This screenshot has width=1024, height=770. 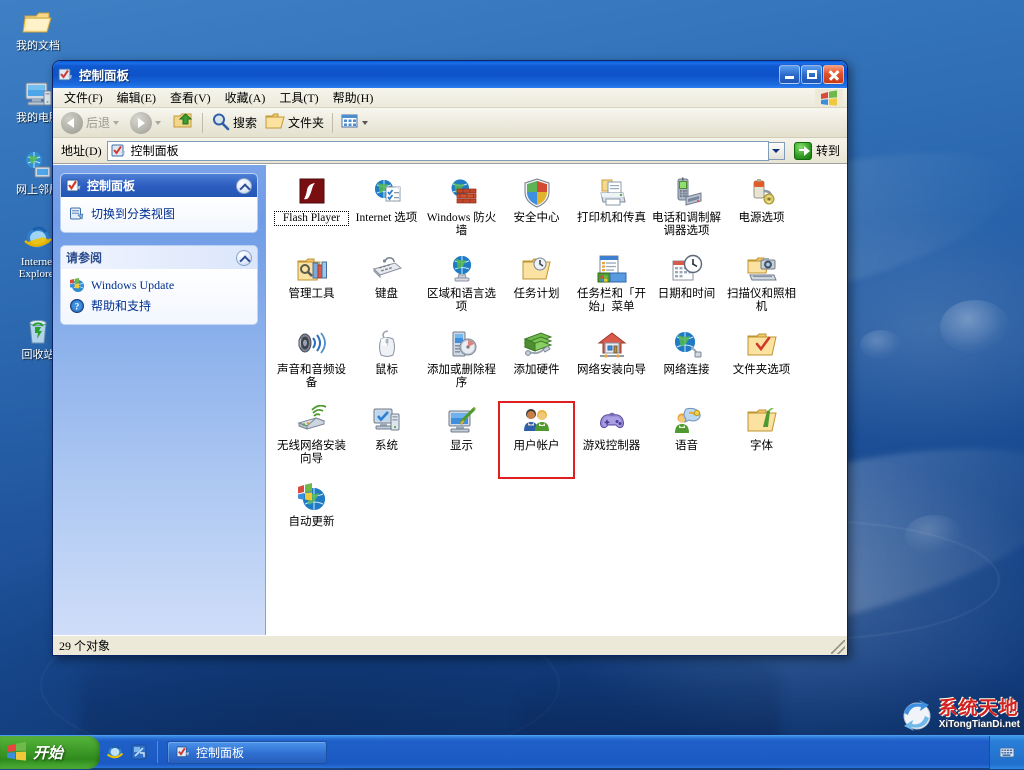 I want to click on cp-item-display: 显示, so click(x=461, y=440).